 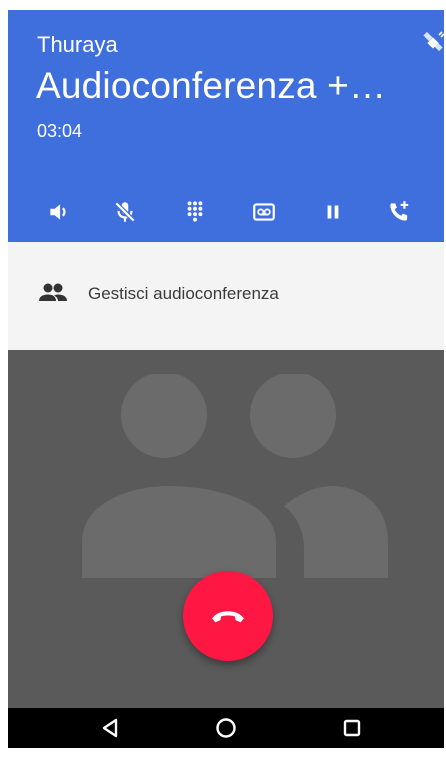 I want to click on speaker-button, so click(x=59, y=212).